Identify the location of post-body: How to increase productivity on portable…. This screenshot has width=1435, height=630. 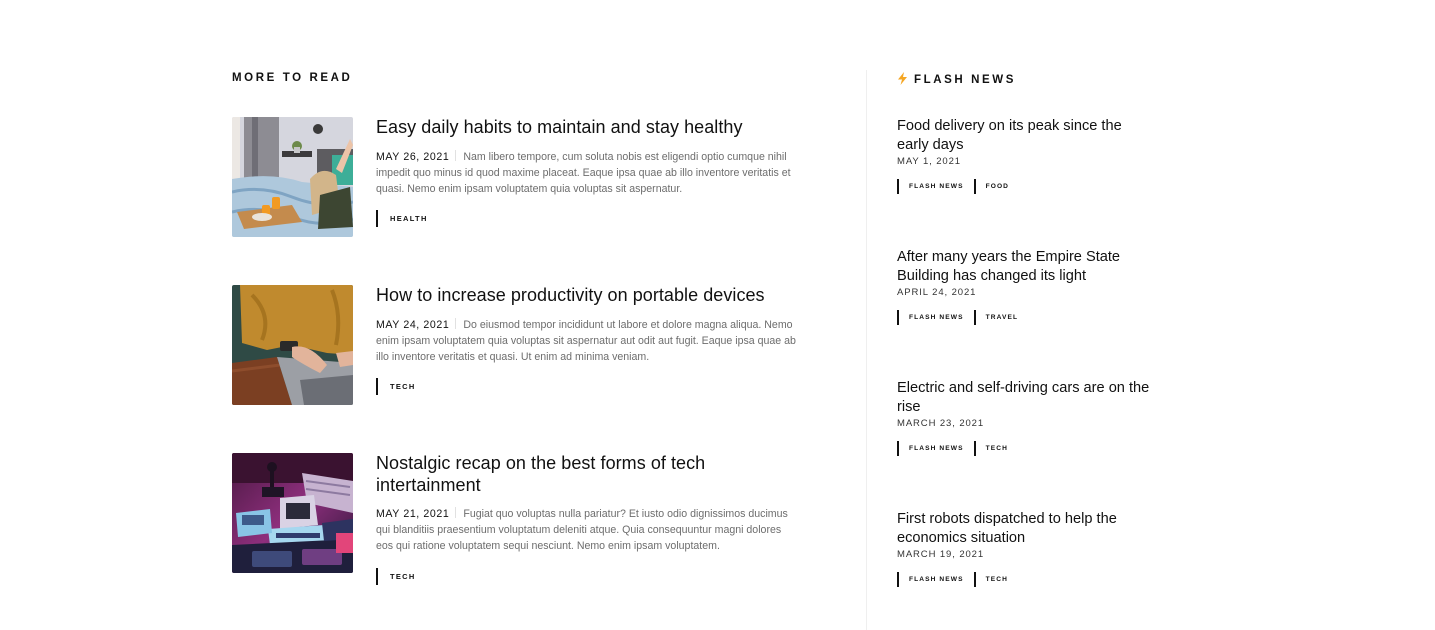
(591, 340).